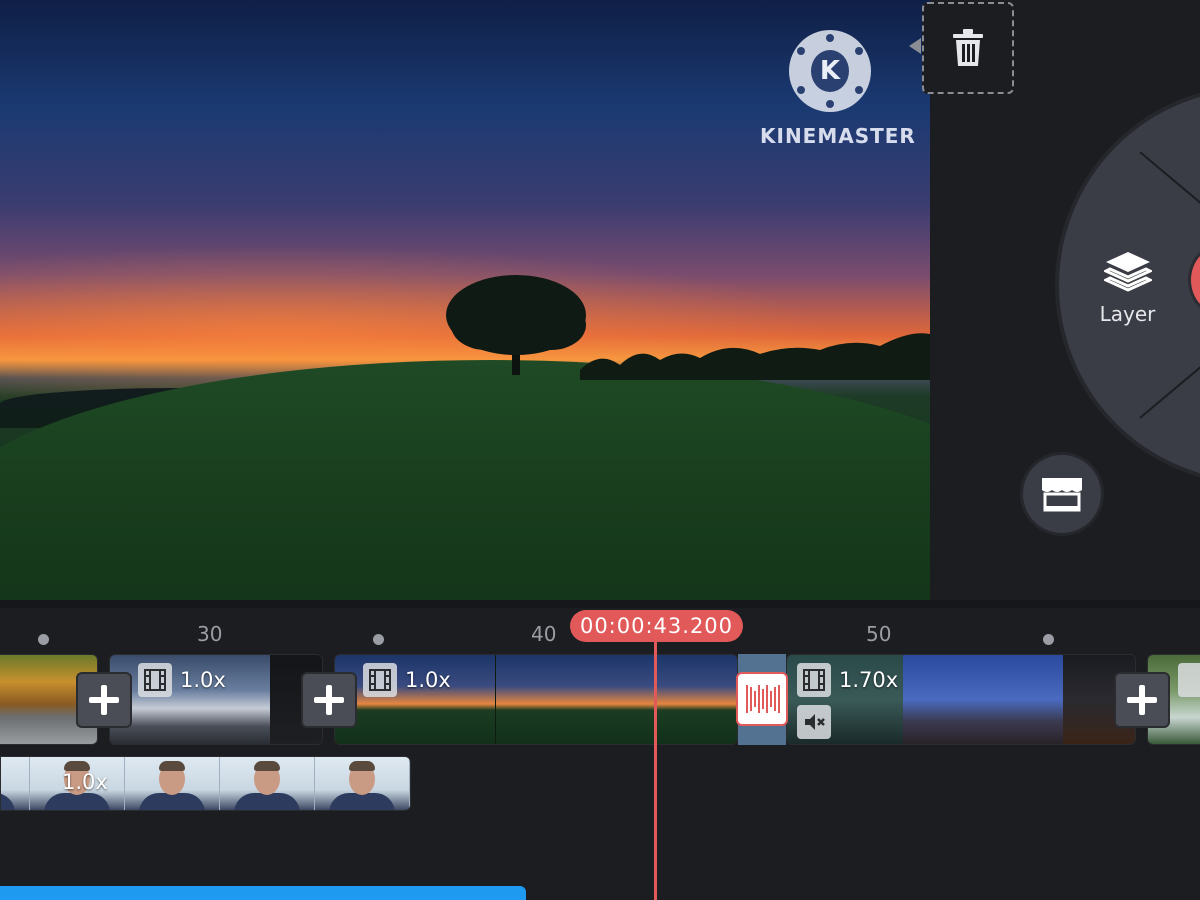 This screenshot has height=900, width=1200. Describe the element at coordinates (838, 136) in the screenshot. I see `watermark-text: KINEMASTER` at that location.